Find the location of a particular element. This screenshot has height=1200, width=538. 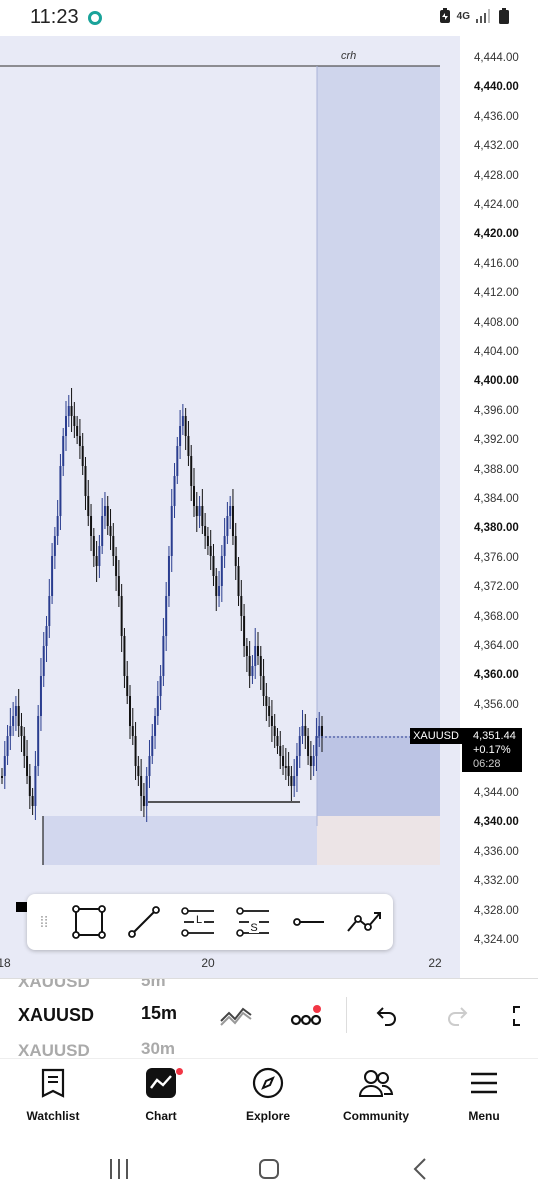

symbol-toolbar: XAUUSD XAUUSD XAUUSD 5m 15m 30m is located at coordinates (269, 1018).